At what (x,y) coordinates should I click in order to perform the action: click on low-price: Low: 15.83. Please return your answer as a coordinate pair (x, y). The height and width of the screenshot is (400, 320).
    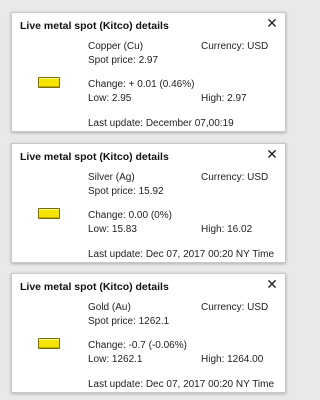
    Looking at the image, I should click on (112, 229).